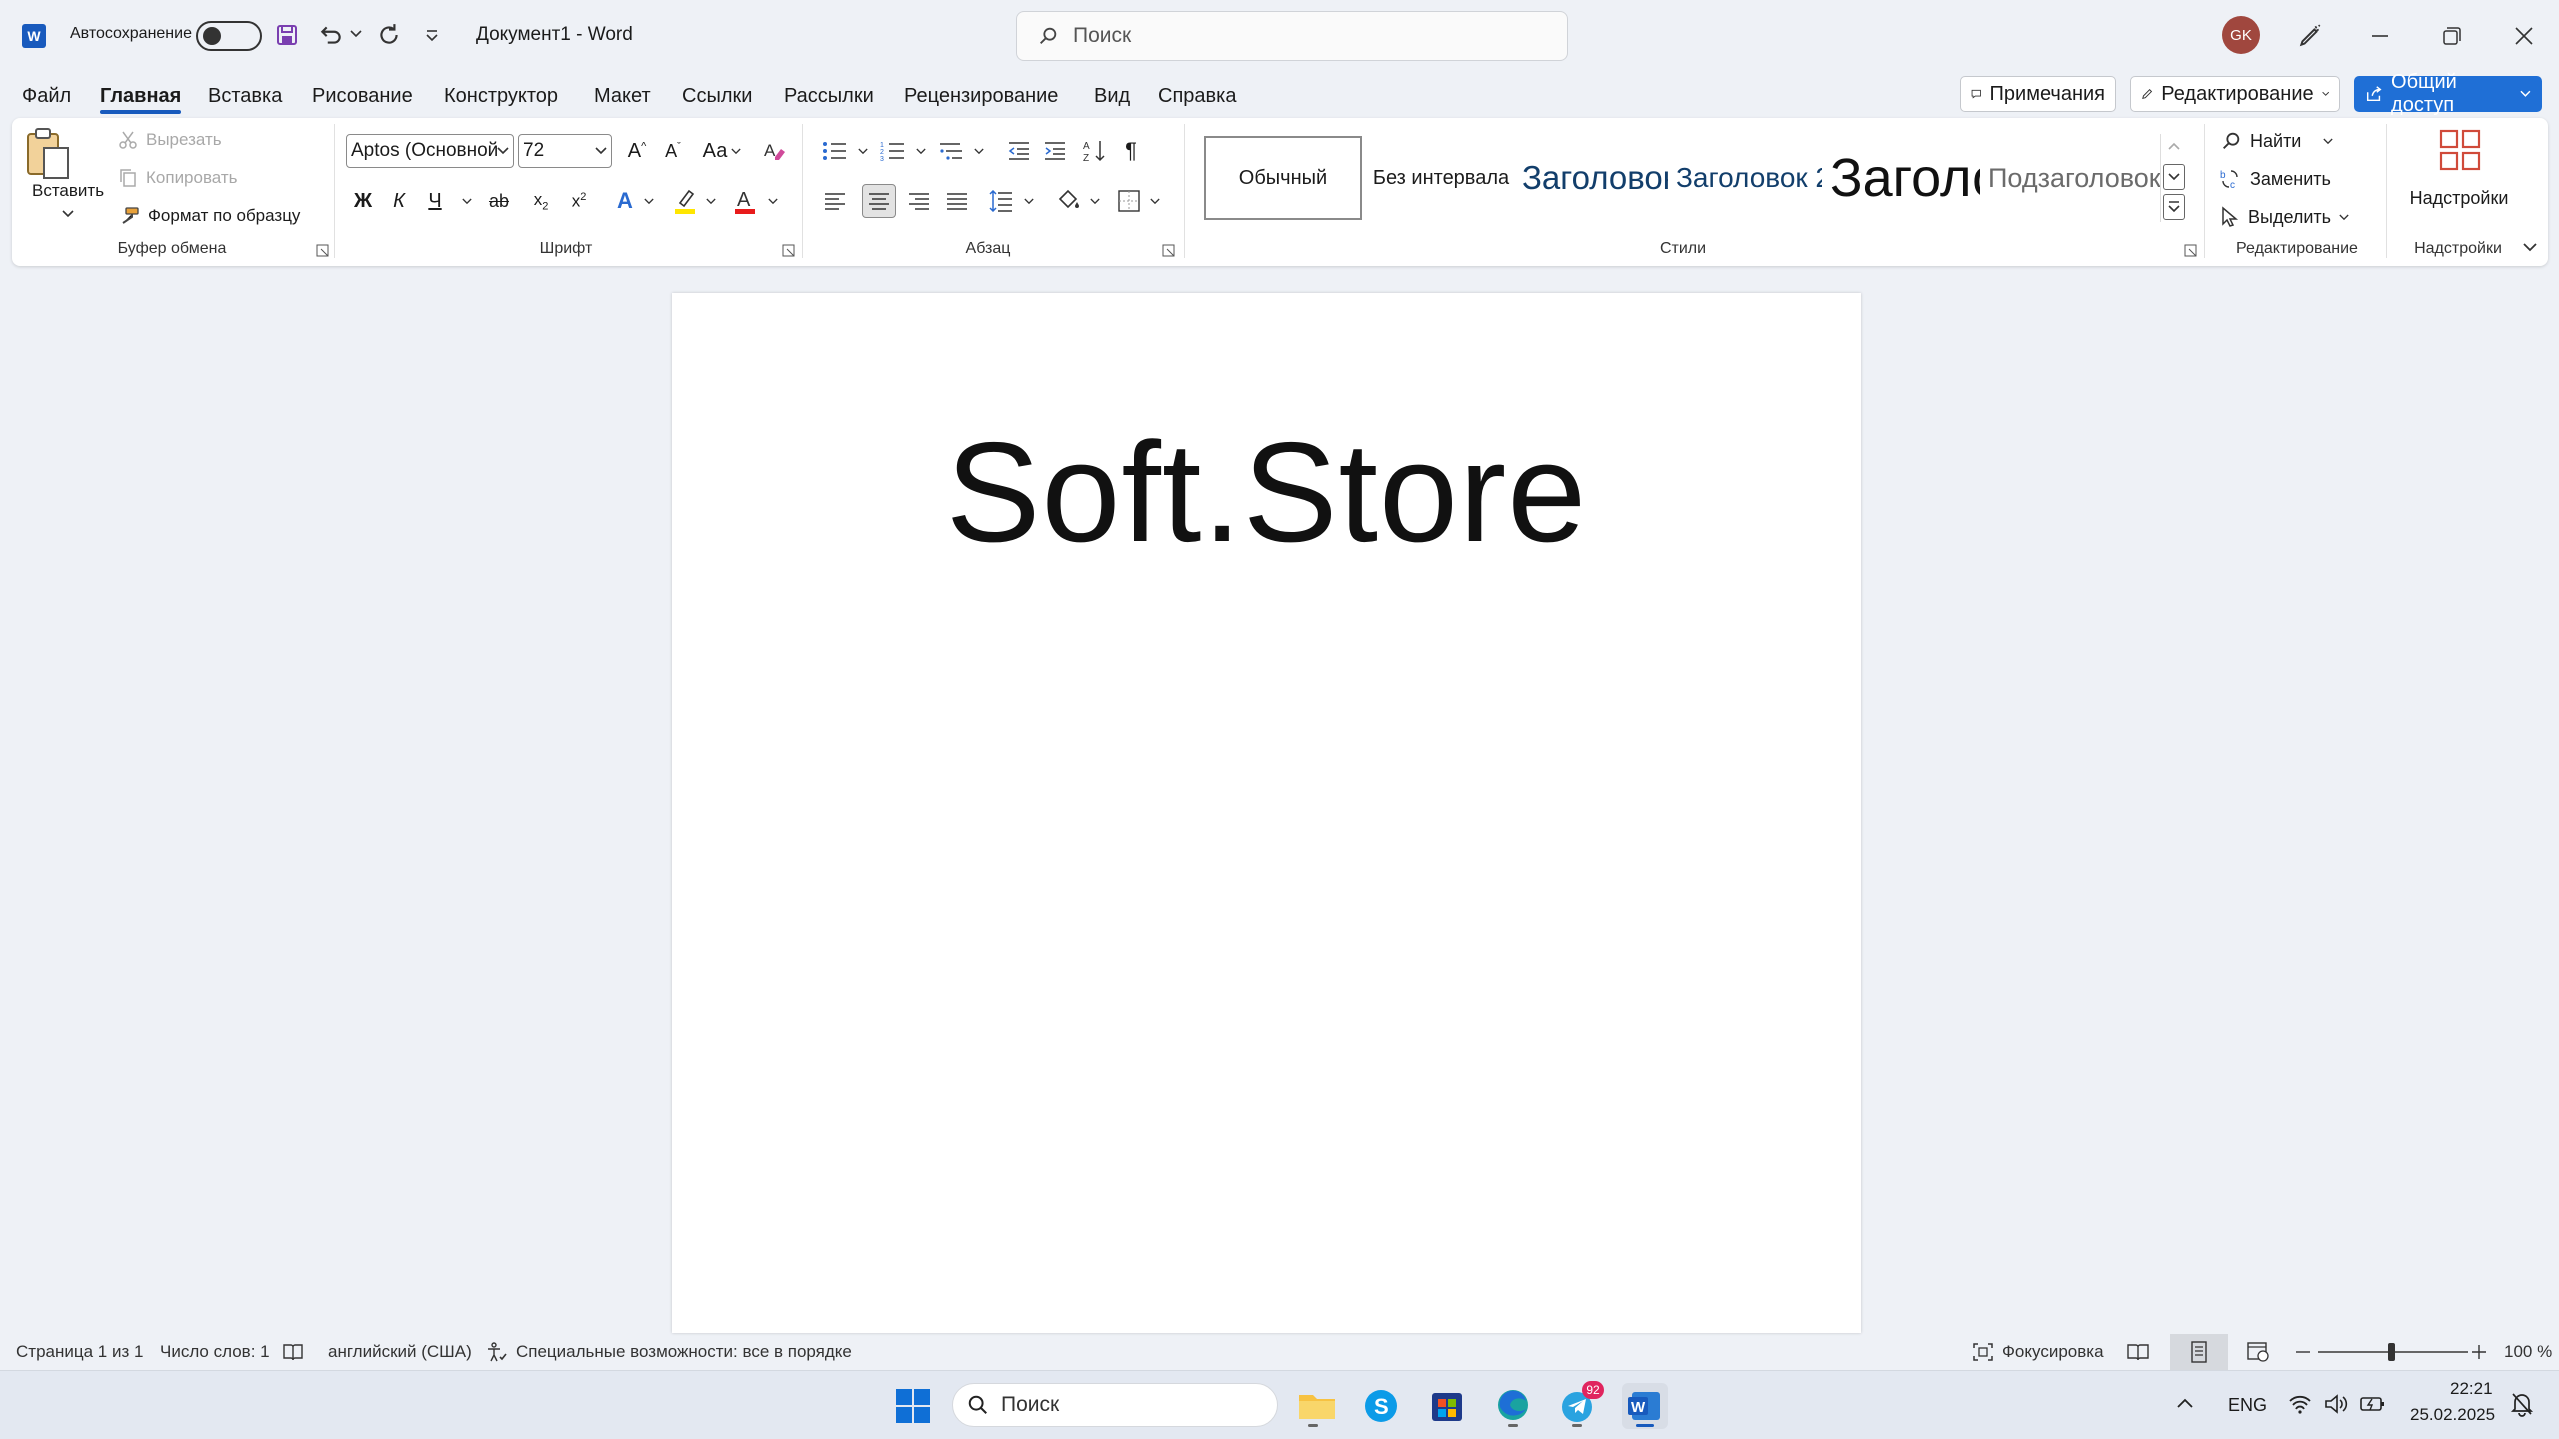  I want to click on borders-chevron-icon, so click(1155, 201).